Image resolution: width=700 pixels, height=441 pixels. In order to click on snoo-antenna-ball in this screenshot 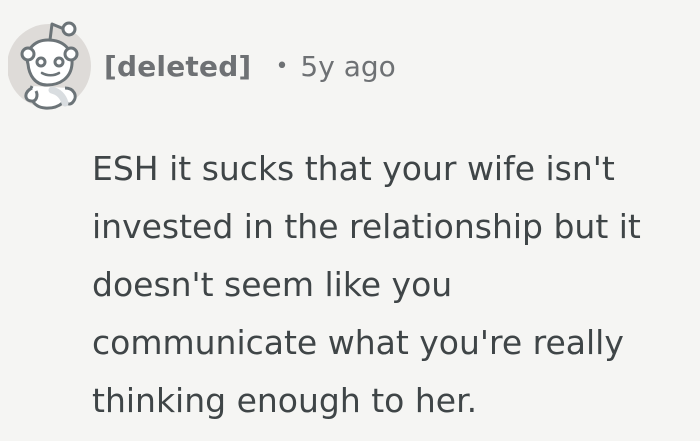, I will do `click(69, 29)`.